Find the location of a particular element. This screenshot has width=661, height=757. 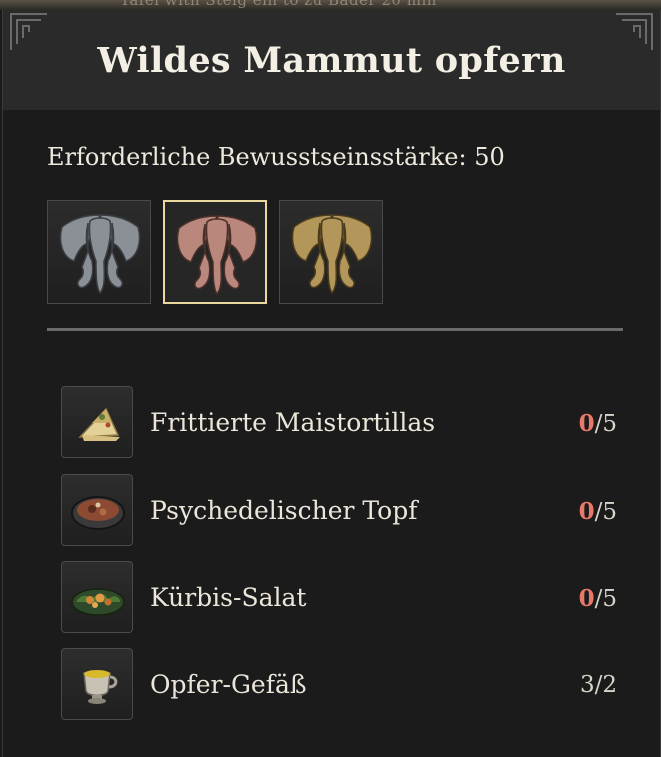

chalice-icon is located at coordinates (100, 687).